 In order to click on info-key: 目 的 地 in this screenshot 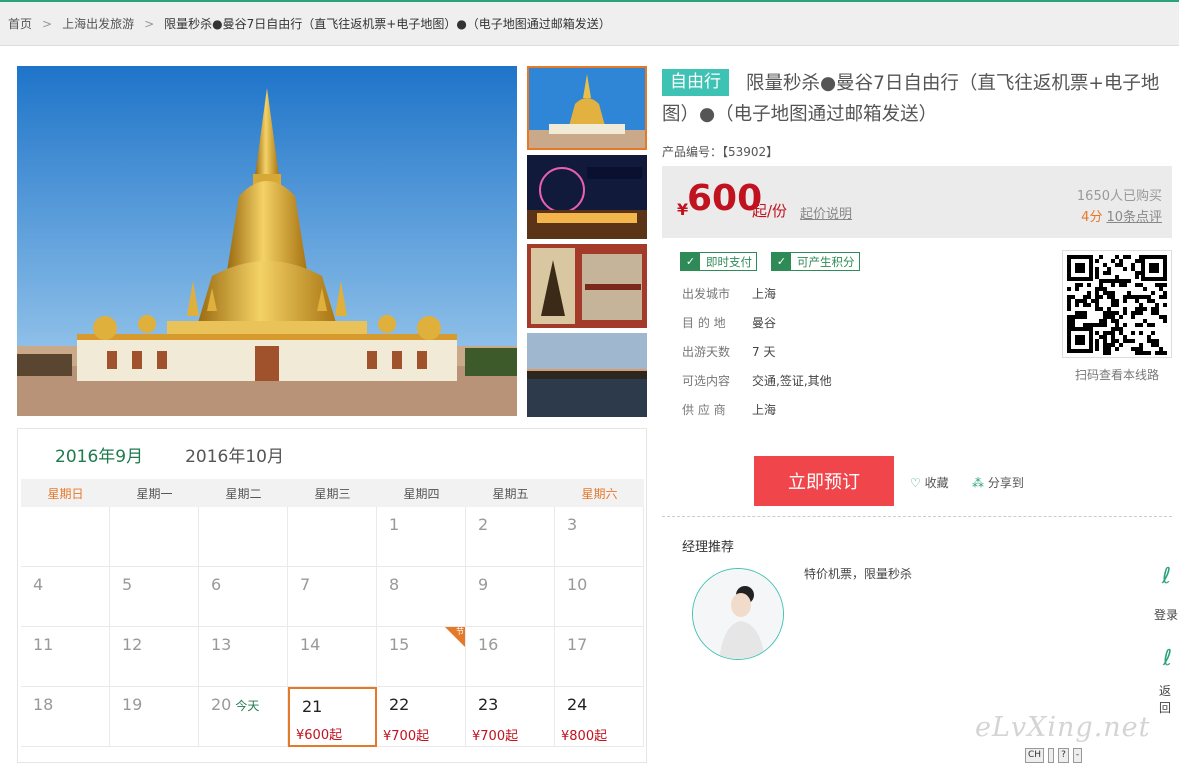, I will do `click(704, 323)`.